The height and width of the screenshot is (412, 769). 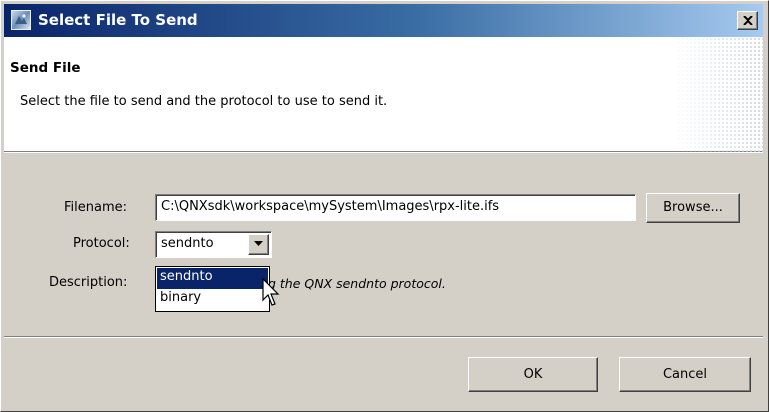 What do you see at coordinates (271, 292) in the screenshot?
I see `mouse-cursor-icon` at bounding box center [271, 292].